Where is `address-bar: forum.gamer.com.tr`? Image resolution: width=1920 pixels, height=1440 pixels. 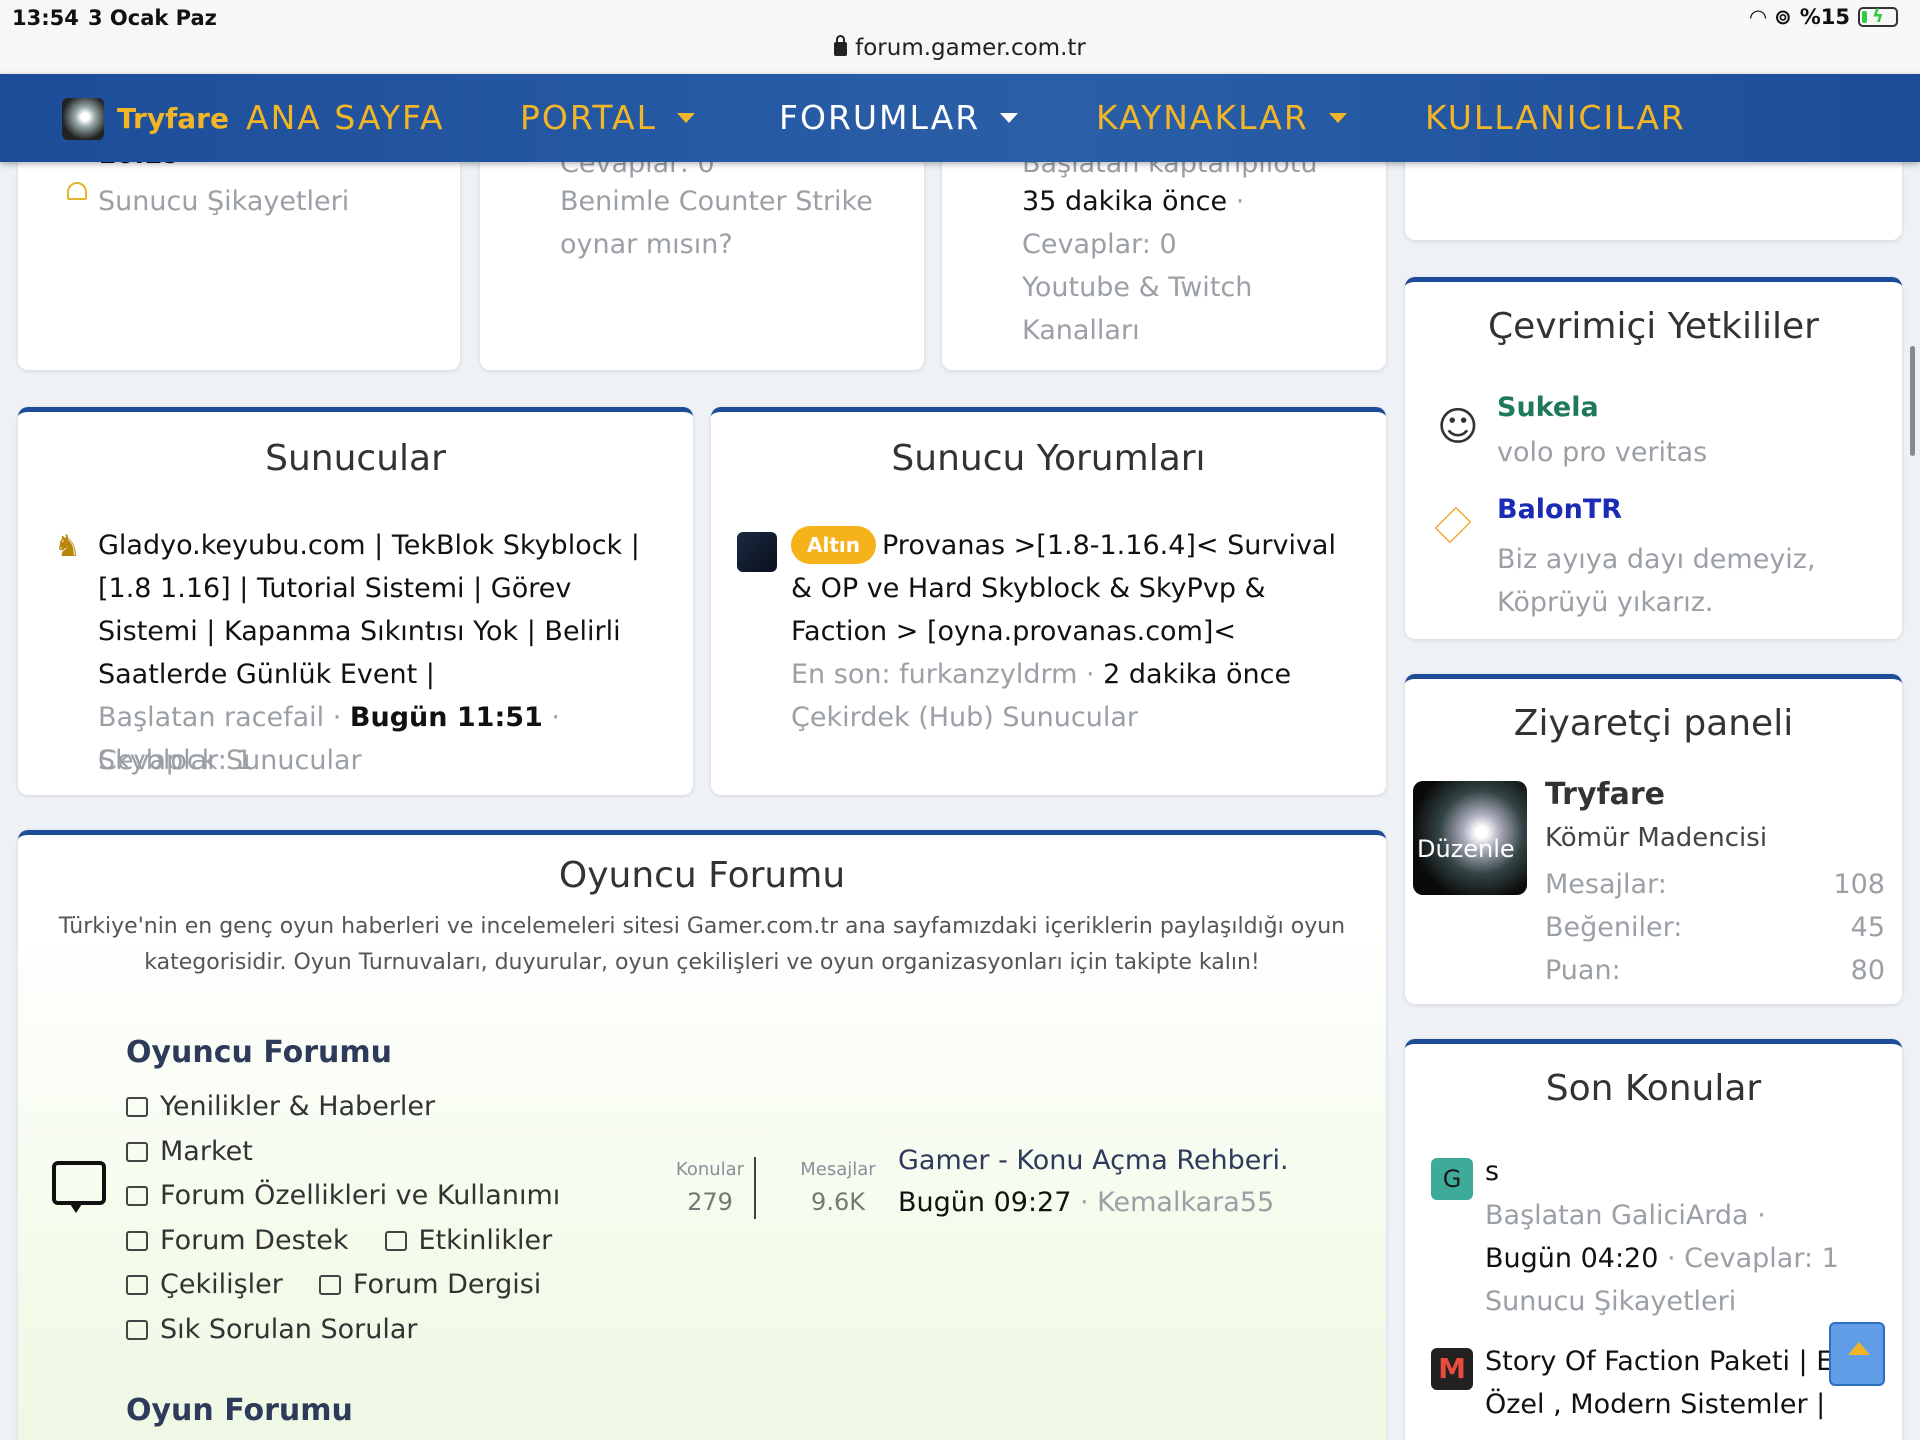
address-bar: forum.gamer.com.tr is located at coordinates (960, 54).